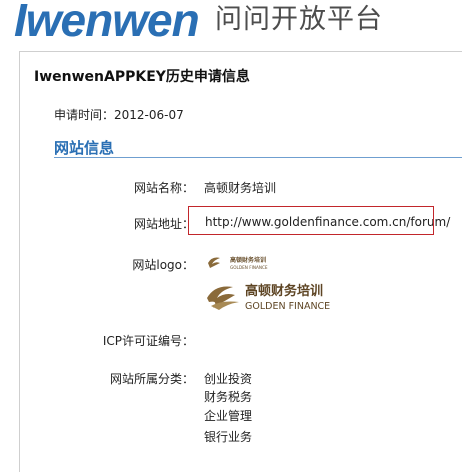 The height and width of the screenshot is (472, 462). What do you see at coordinates (163, 265) in the screenshot?
I see `site-logo-label: 网站logo：` at bounding box center [163, 265].